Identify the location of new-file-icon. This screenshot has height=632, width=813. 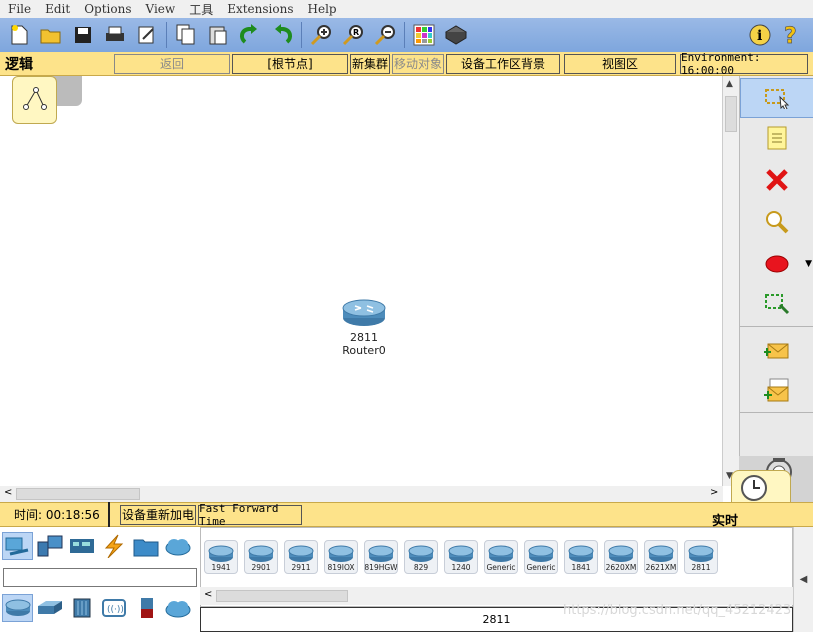
(19, 35).